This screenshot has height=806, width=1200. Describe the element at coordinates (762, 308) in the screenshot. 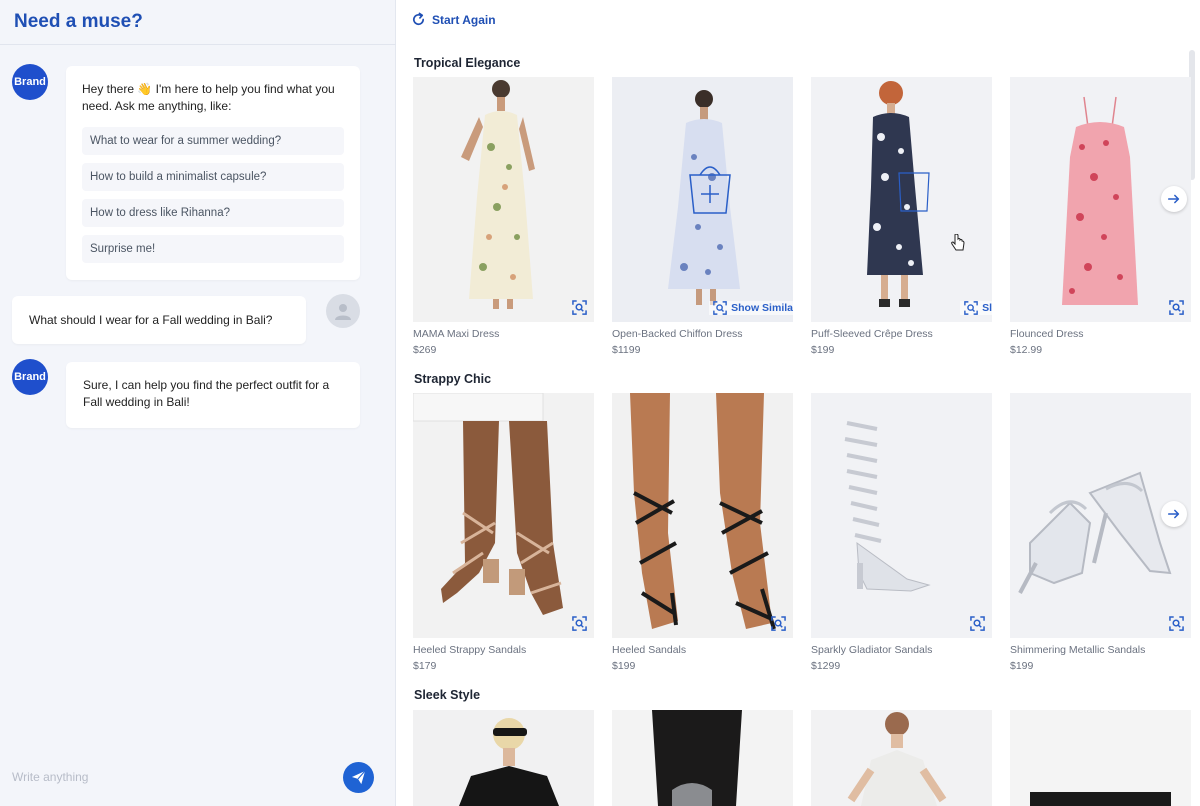

I see `show-similar-label: Show Simila` at that location.